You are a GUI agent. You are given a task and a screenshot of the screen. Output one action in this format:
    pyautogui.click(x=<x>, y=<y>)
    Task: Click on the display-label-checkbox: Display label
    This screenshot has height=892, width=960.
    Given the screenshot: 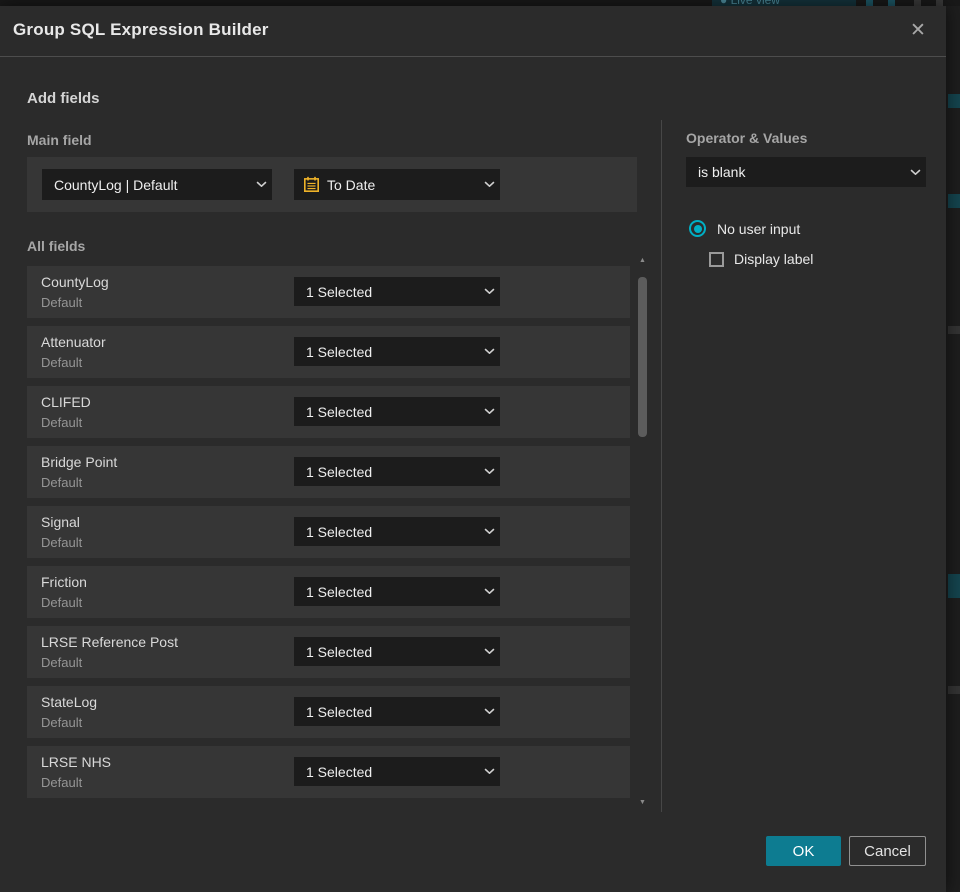 What is the action you would take?
    pyautogui.click(x=761, y=259)
    